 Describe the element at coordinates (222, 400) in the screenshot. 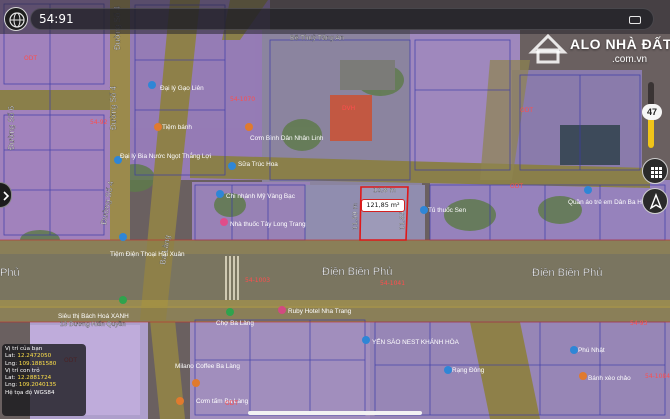

I see `poi-label: Cơm tấm Ba Làng` at that location.